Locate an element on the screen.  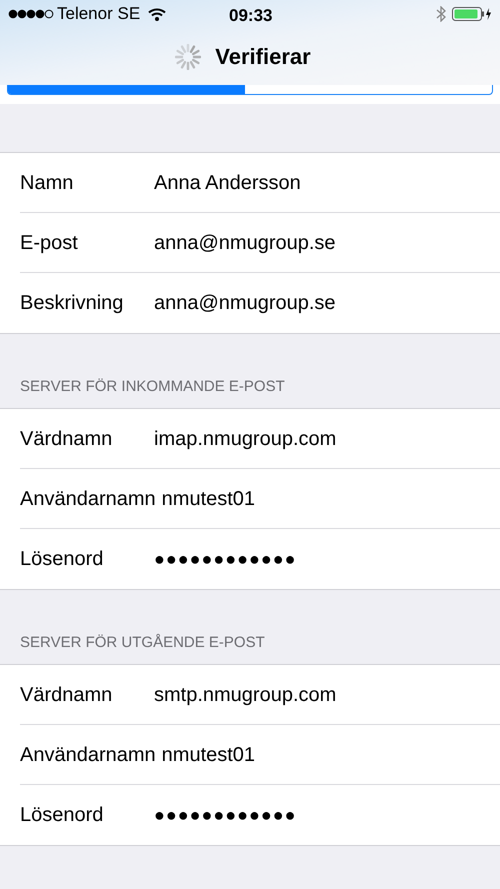
carrier-name: Telenor SE is located at coordinates (98, 14).